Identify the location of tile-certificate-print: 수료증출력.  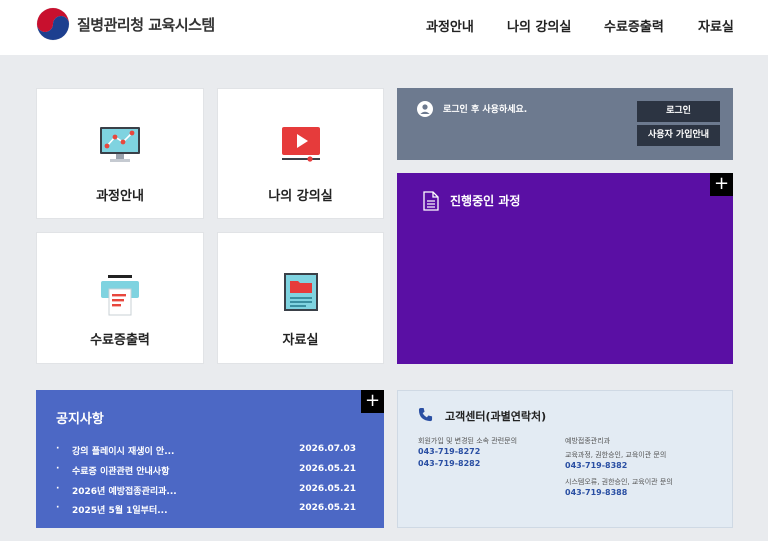
(120, 298).